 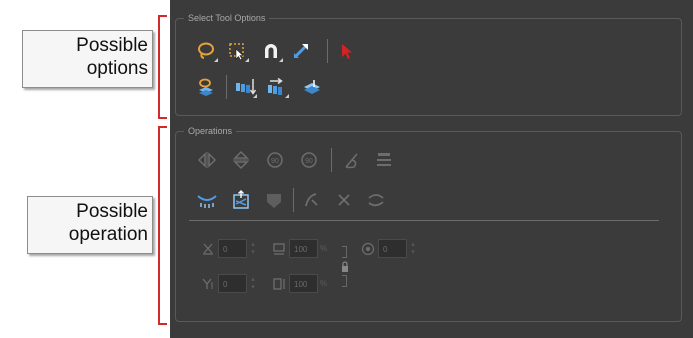 What do you see at coordinates (108, 234) in the screenshot?
I see `callout-operation-line2: operation` at bounding box center [108, 234].